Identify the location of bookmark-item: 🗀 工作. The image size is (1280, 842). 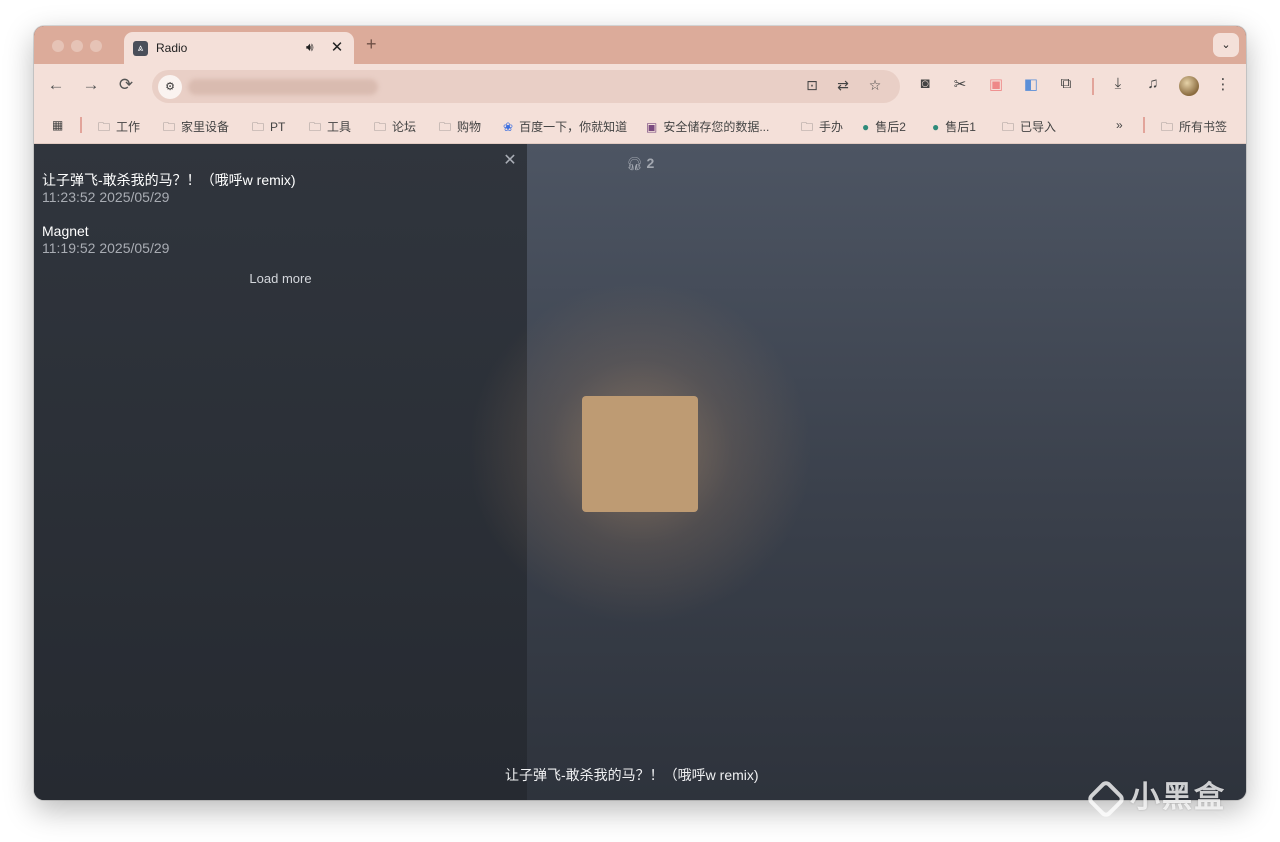
(119, 128).